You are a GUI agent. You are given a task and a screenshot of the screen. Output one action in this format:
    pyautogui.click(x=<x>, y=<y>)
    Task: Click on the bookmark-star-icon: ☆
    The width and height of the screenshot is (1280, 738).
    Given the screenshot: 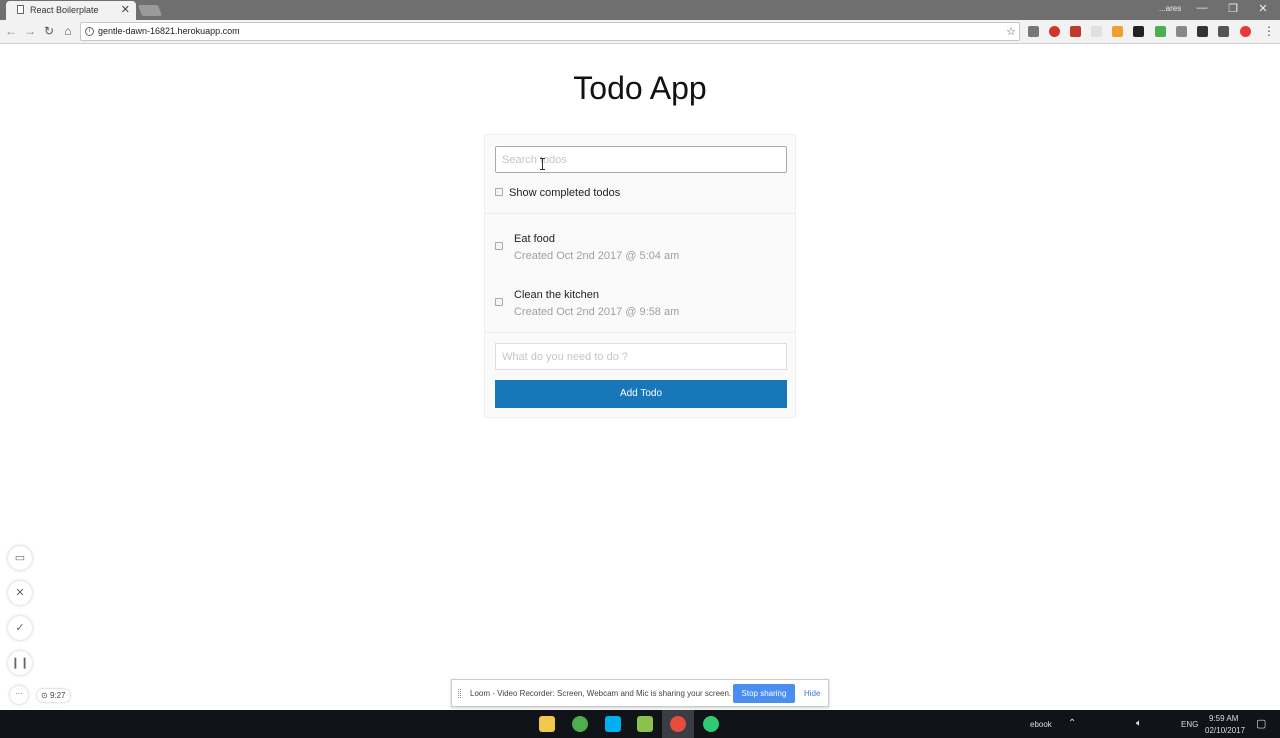 What is the action you would take?
    pyautogui.click(x=1011, y=31)
    